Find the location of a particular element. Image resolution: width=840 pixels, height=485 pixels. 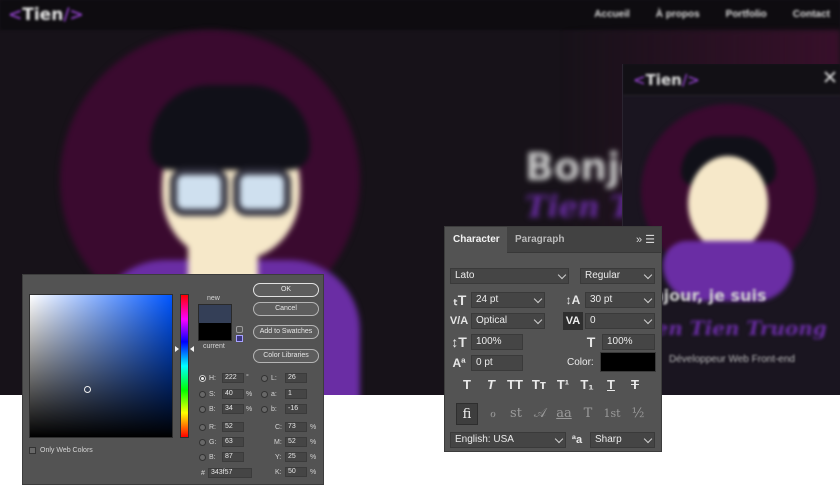

stylistic-alternates-button: st is located at coordinates (516, 414).